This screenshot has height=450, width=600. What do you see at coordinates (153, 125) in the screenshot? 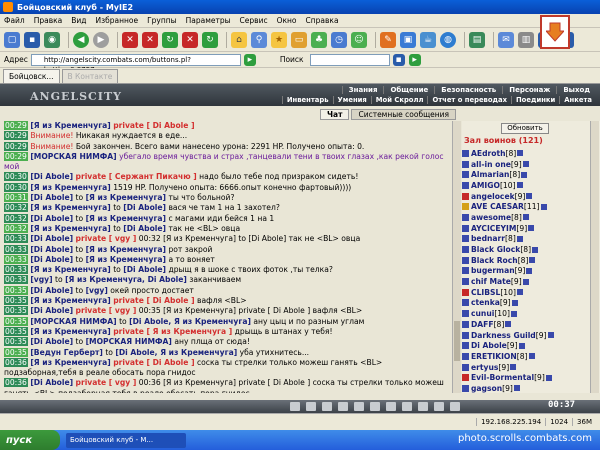
I see `chat-private-tag: private [ Di Abole ]` at bounding box center [153, 125].